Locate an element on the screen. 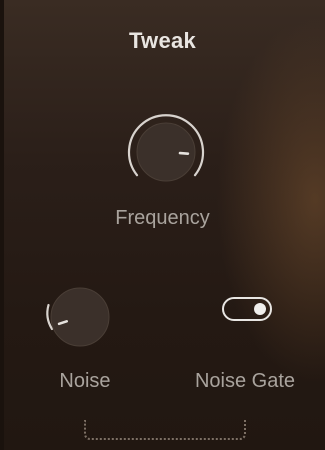 The image size is (325, 450). frequency-knob-body is located at coordinates (166, 152).